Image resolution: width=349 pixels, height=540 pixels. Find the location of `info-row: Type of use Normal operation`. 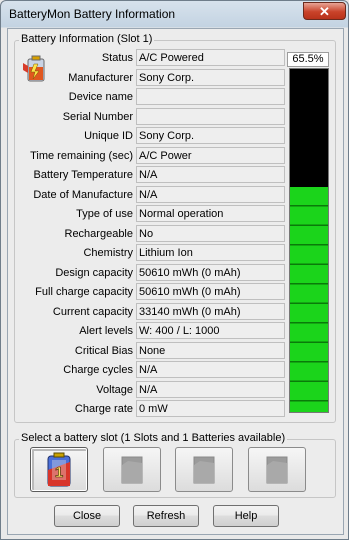

info-row: Type of use Normal operation is located at coordinates (145, 214).